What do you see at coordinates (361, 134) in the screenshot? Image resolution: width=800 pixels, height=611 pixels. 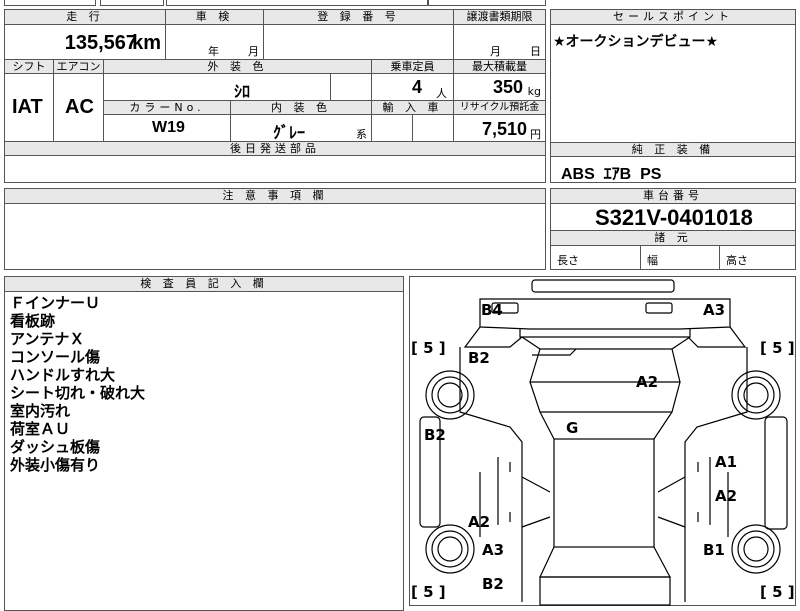 I see `interior-color-suffix: 系` at bounding box center [361, 134].